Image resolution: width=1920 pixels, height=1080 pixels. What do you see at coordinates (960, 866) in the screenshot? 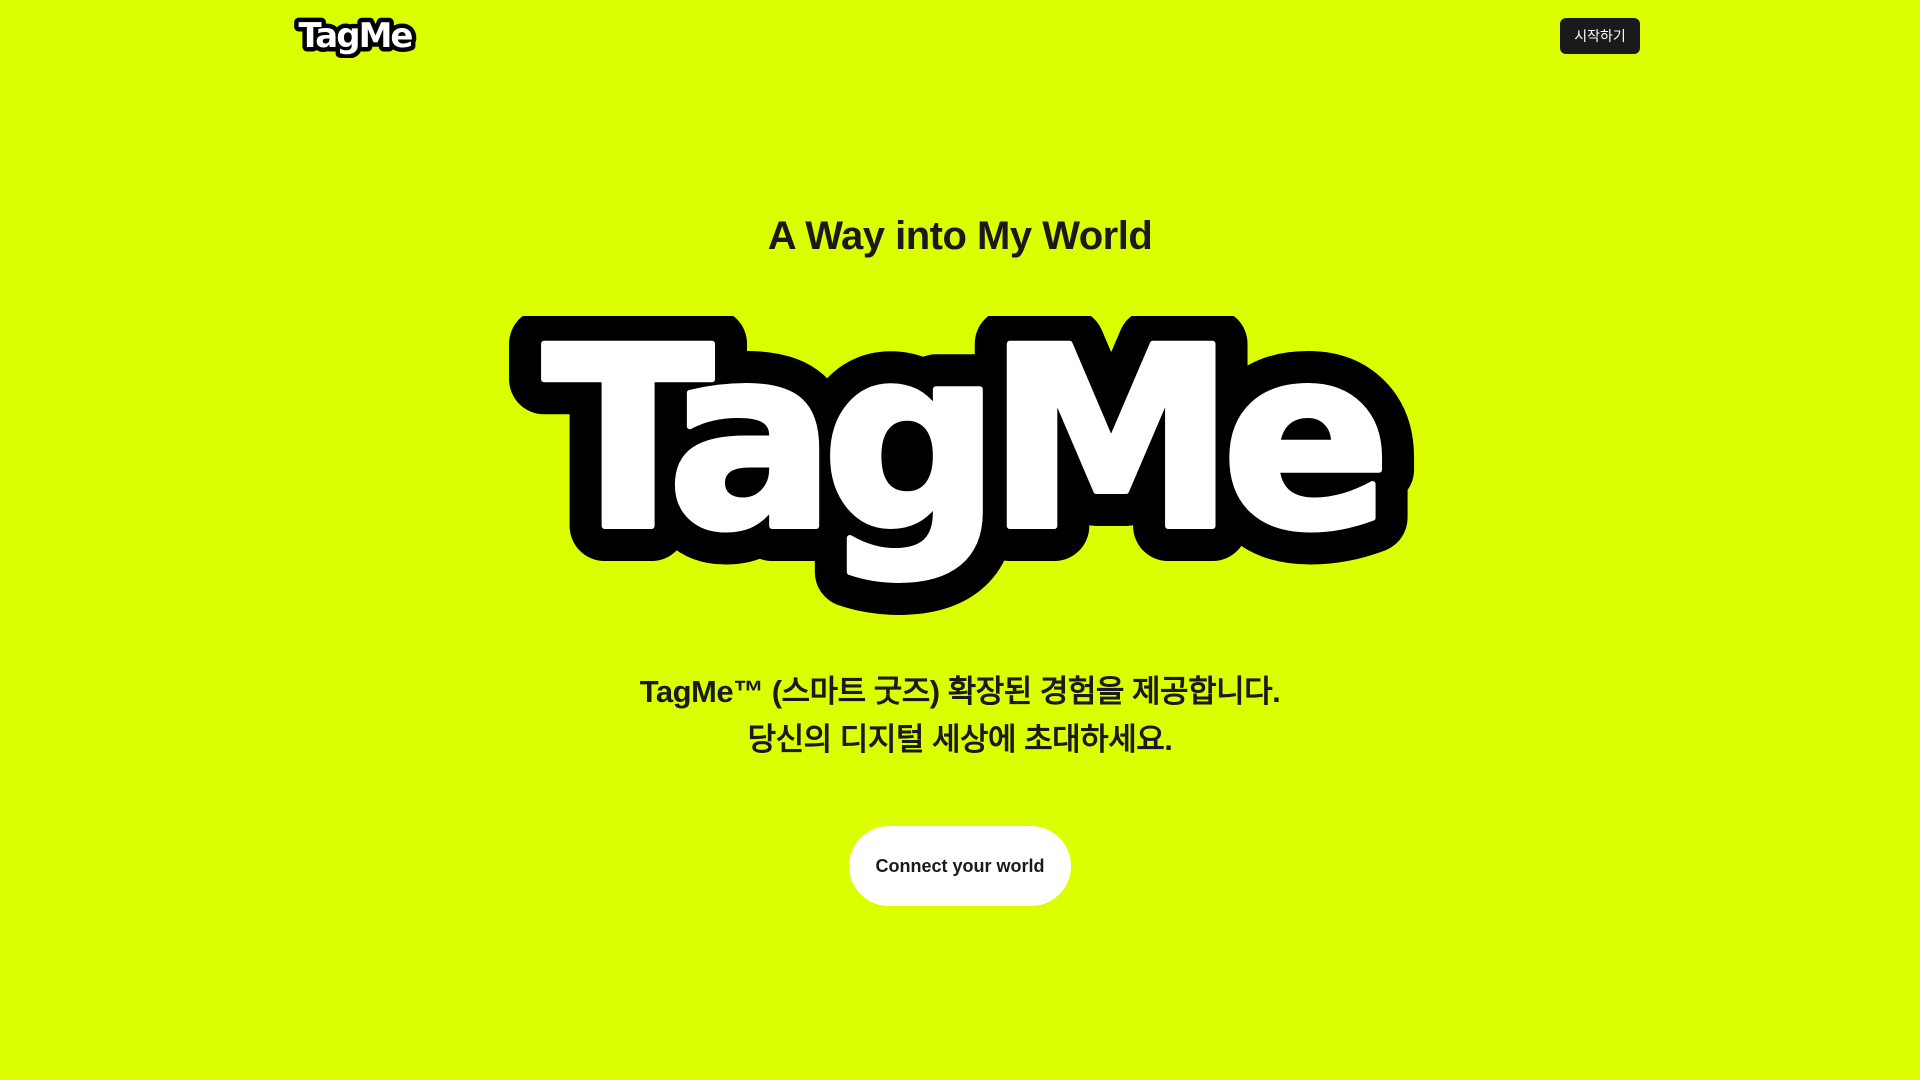
I see `connect-your-world-button: Connect your world` at bounding box center [960, 866].